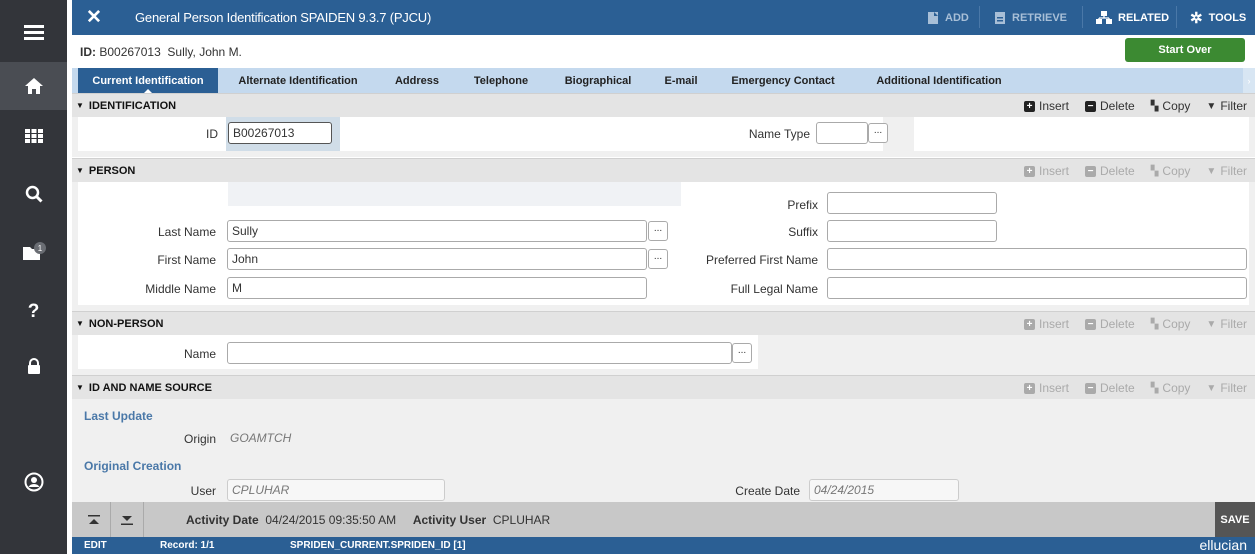  What do you see at coordinates (1235, 519) in the screenshot?
I see `save-button: SAVE` at bounding box center [1235, 519].